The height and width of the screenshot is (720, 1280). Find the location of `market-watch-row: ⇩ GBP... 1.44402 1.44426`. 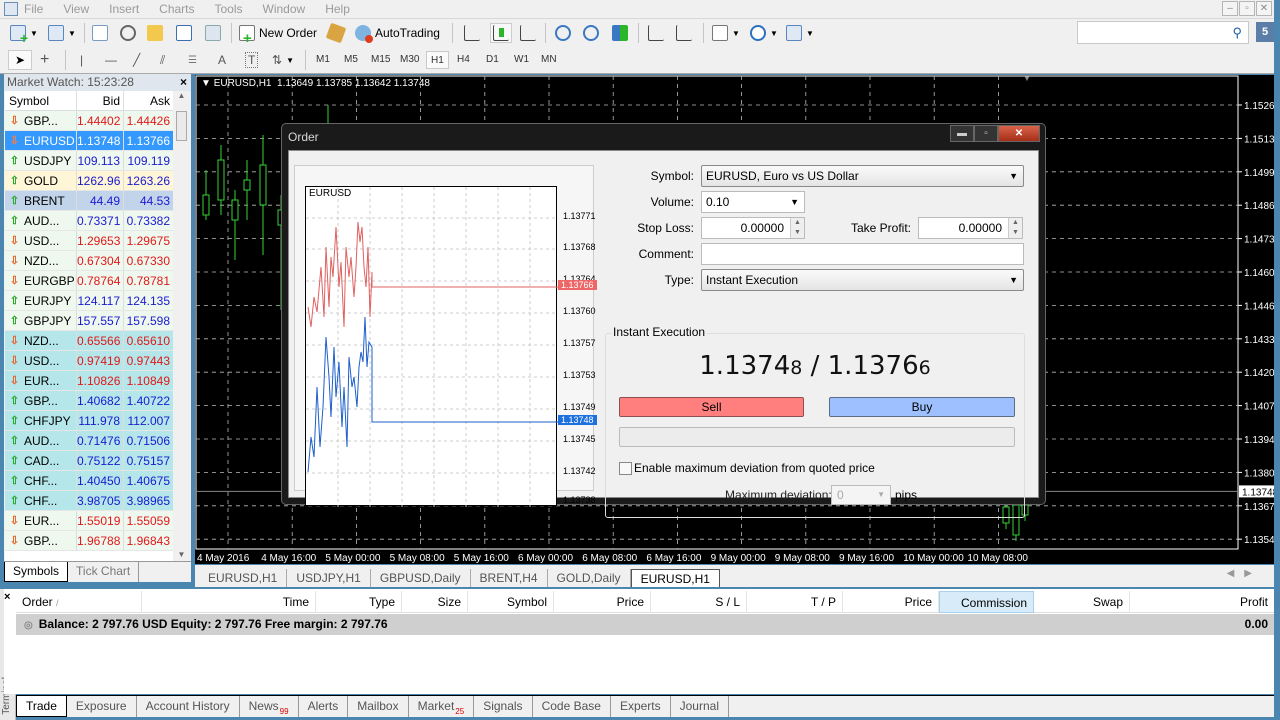

market-watch-row: ⇩ GBP... 1.44402 1.44426 is located at coordinates (89, 121).